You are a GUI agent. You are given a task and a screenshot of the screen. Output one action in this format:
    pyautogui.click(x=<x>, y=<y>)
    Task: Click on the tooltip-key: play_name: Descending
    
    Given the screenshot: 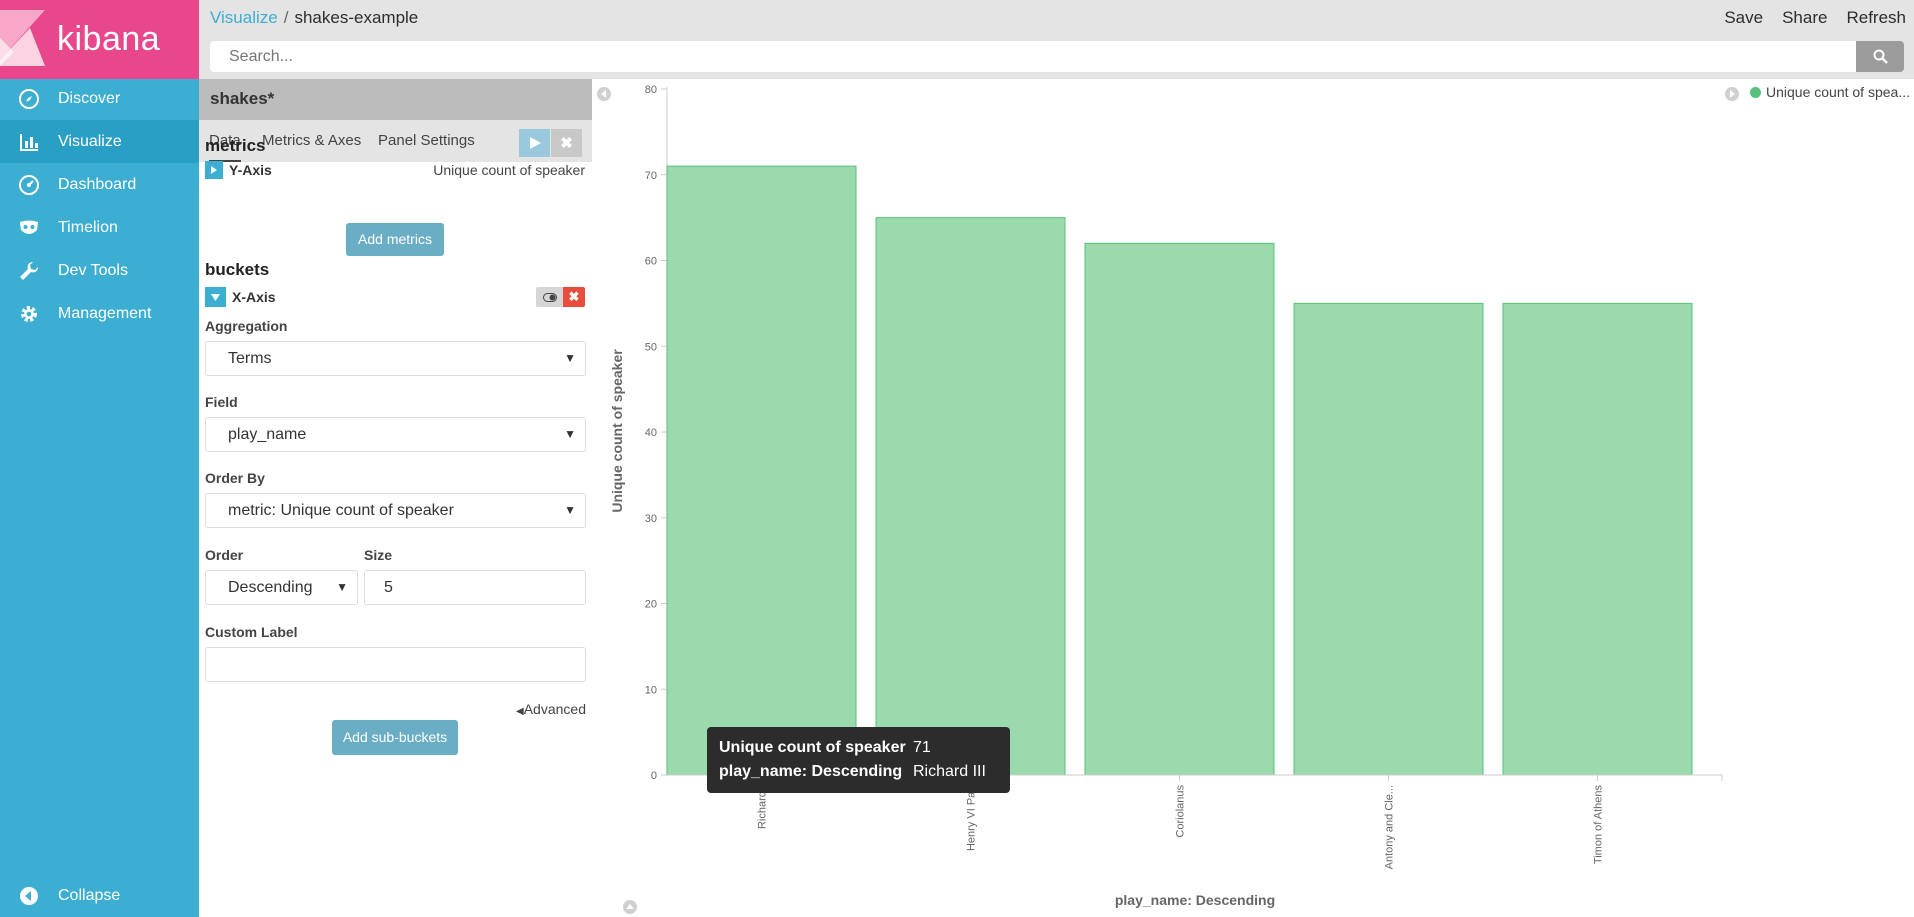 What is the action you would take?
    pyautogui.click(x=811, y=771)
    